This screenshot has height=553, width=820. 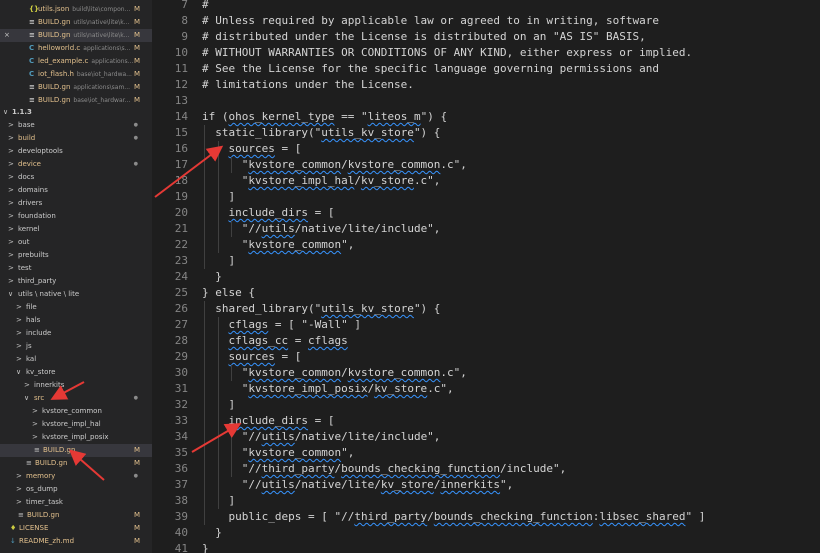 I want to click on tree-item: ∨ utils \ native \ lite, so click(x=76, y=294).